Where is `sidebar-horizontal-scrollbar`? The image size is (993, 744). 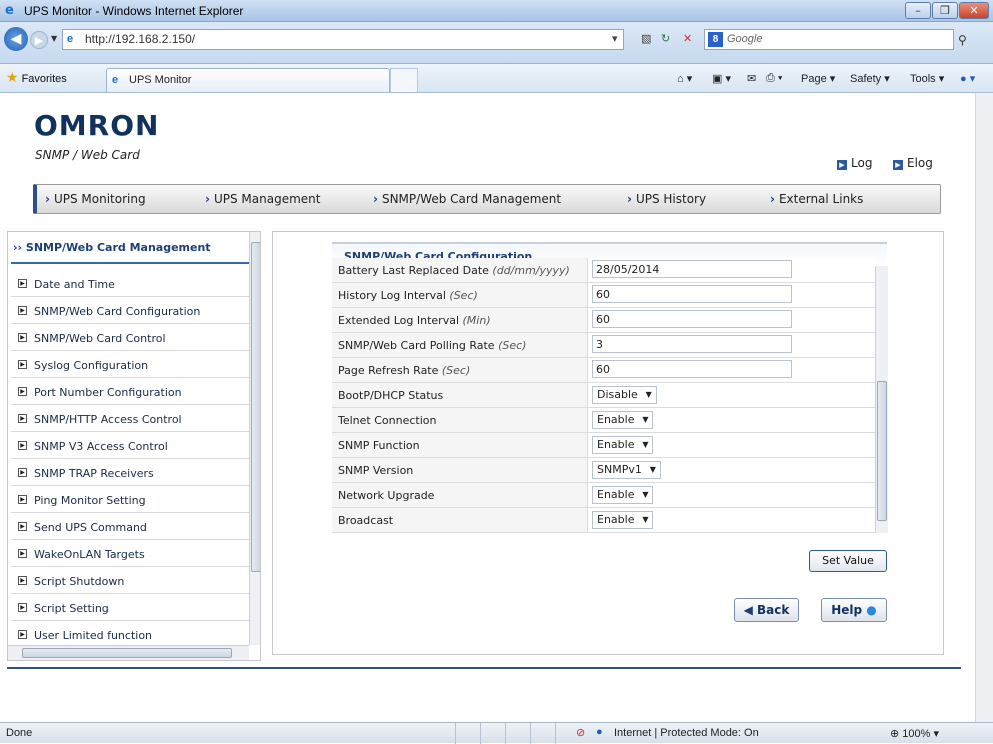 sidebar-horizontal-scrollbar is located at coordinates (128, 652).